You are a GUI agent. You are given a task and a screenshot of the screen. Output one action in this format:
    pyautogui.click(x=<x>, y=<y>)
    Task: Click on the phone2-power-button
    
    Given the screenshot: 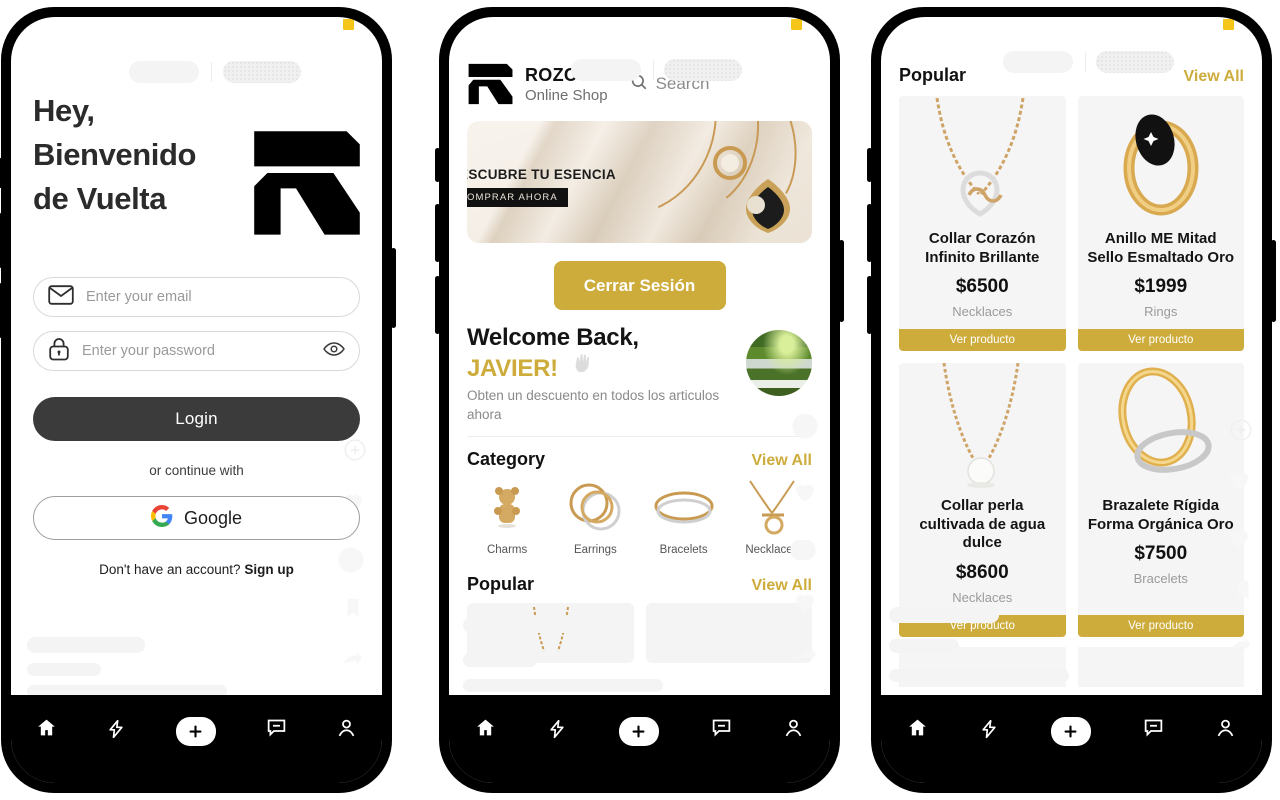 What is the action you would take?
    pyautogui.click(x=841, y=281)
    